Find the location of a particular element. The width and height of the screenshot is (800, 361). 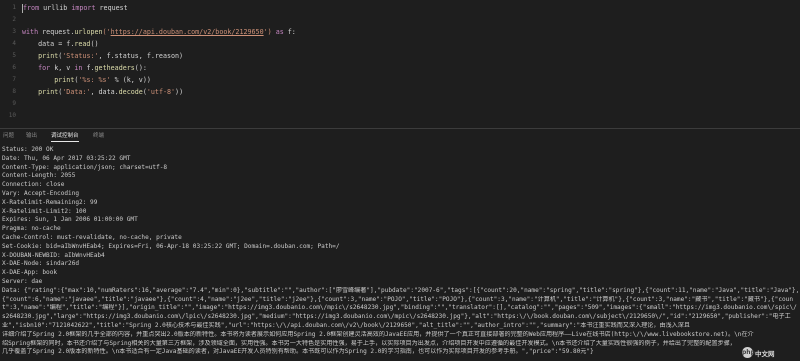

tab-output: 输出 is located at coordinates (31, 136).